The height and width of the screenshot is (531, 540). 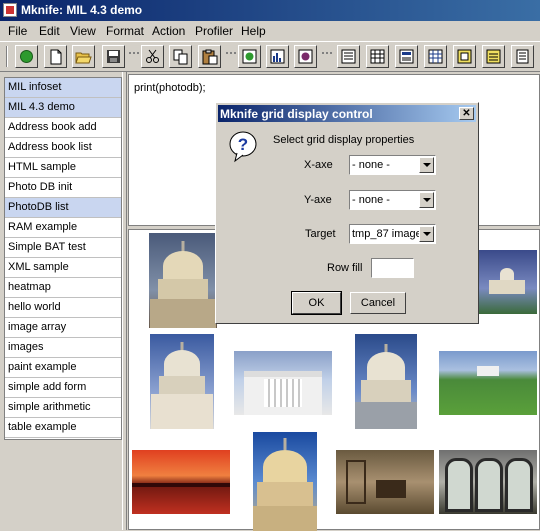 What do you see at coordinates (488, 383) in the screenshot?
I see `photo-white-house-lawn` at bounding box center [488, 383].